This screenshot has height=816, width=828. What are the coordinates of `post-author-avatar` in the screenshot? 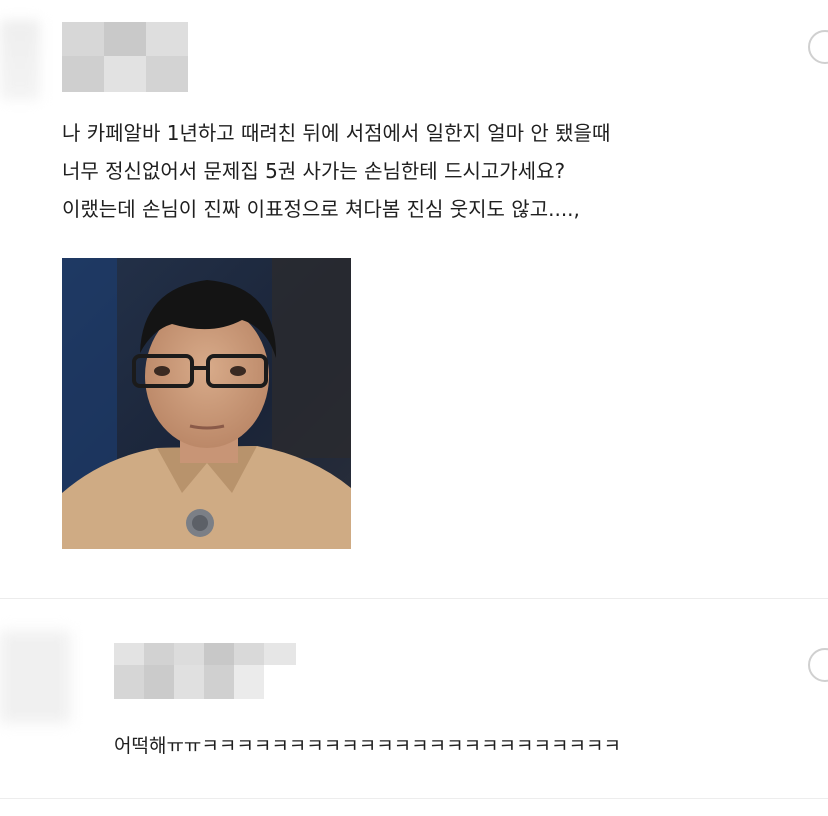 It's located at (20, 60).